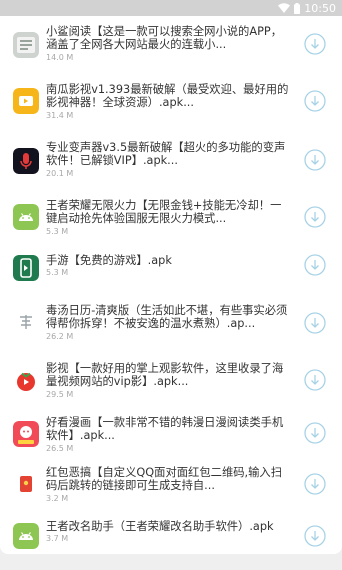 Image resolution: width=342 pixels, height=570 pixels. I want to click on clock-time: 10:50, so click(320, 8).